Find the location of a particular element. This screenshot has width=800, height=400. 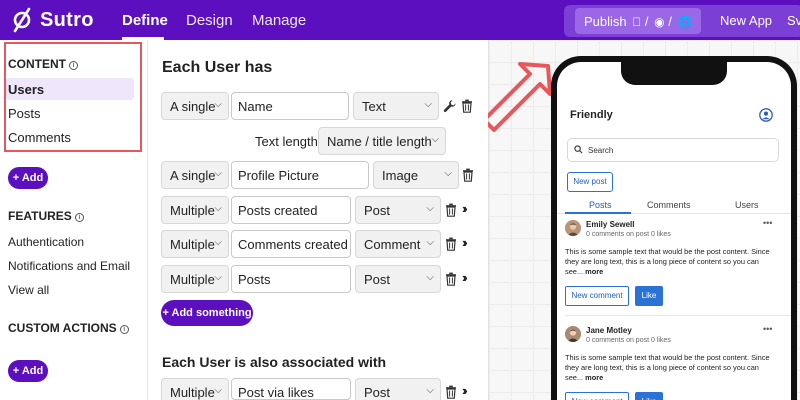

wrench-icon is located at coordinates (450, 106).